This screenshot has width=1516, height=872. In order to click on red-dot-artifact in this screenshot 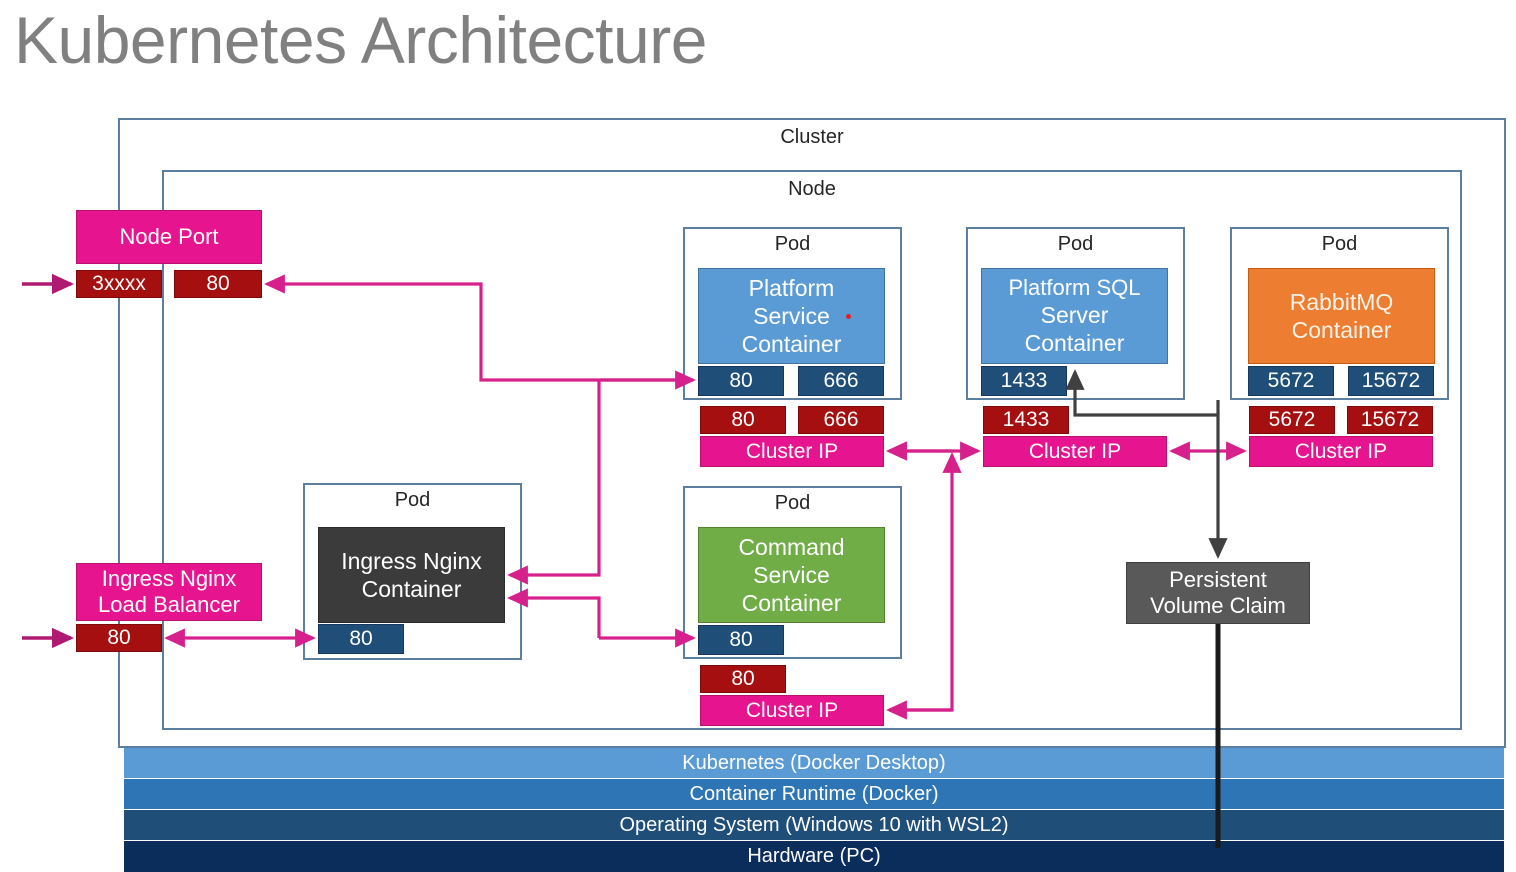, I will do `click(848, 316)`.